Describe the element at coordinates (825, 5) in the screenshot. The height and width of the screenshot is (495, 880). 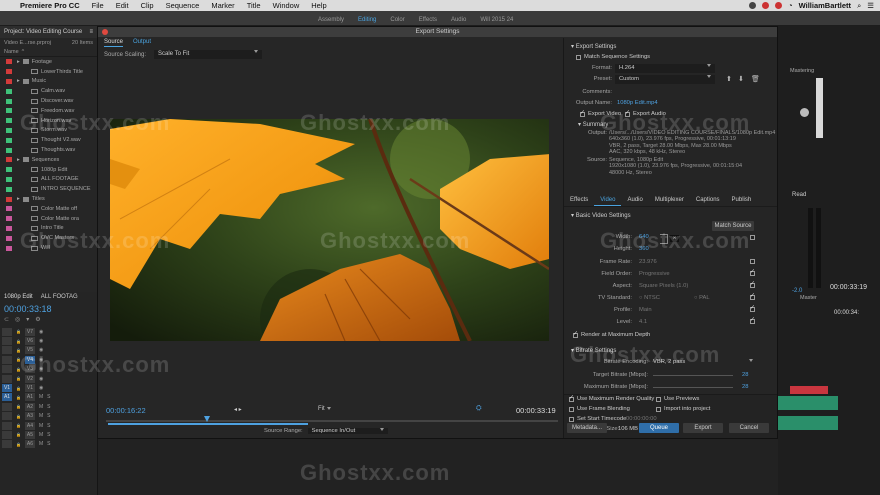
I see `user-name: WilliamBartlett` at that location.